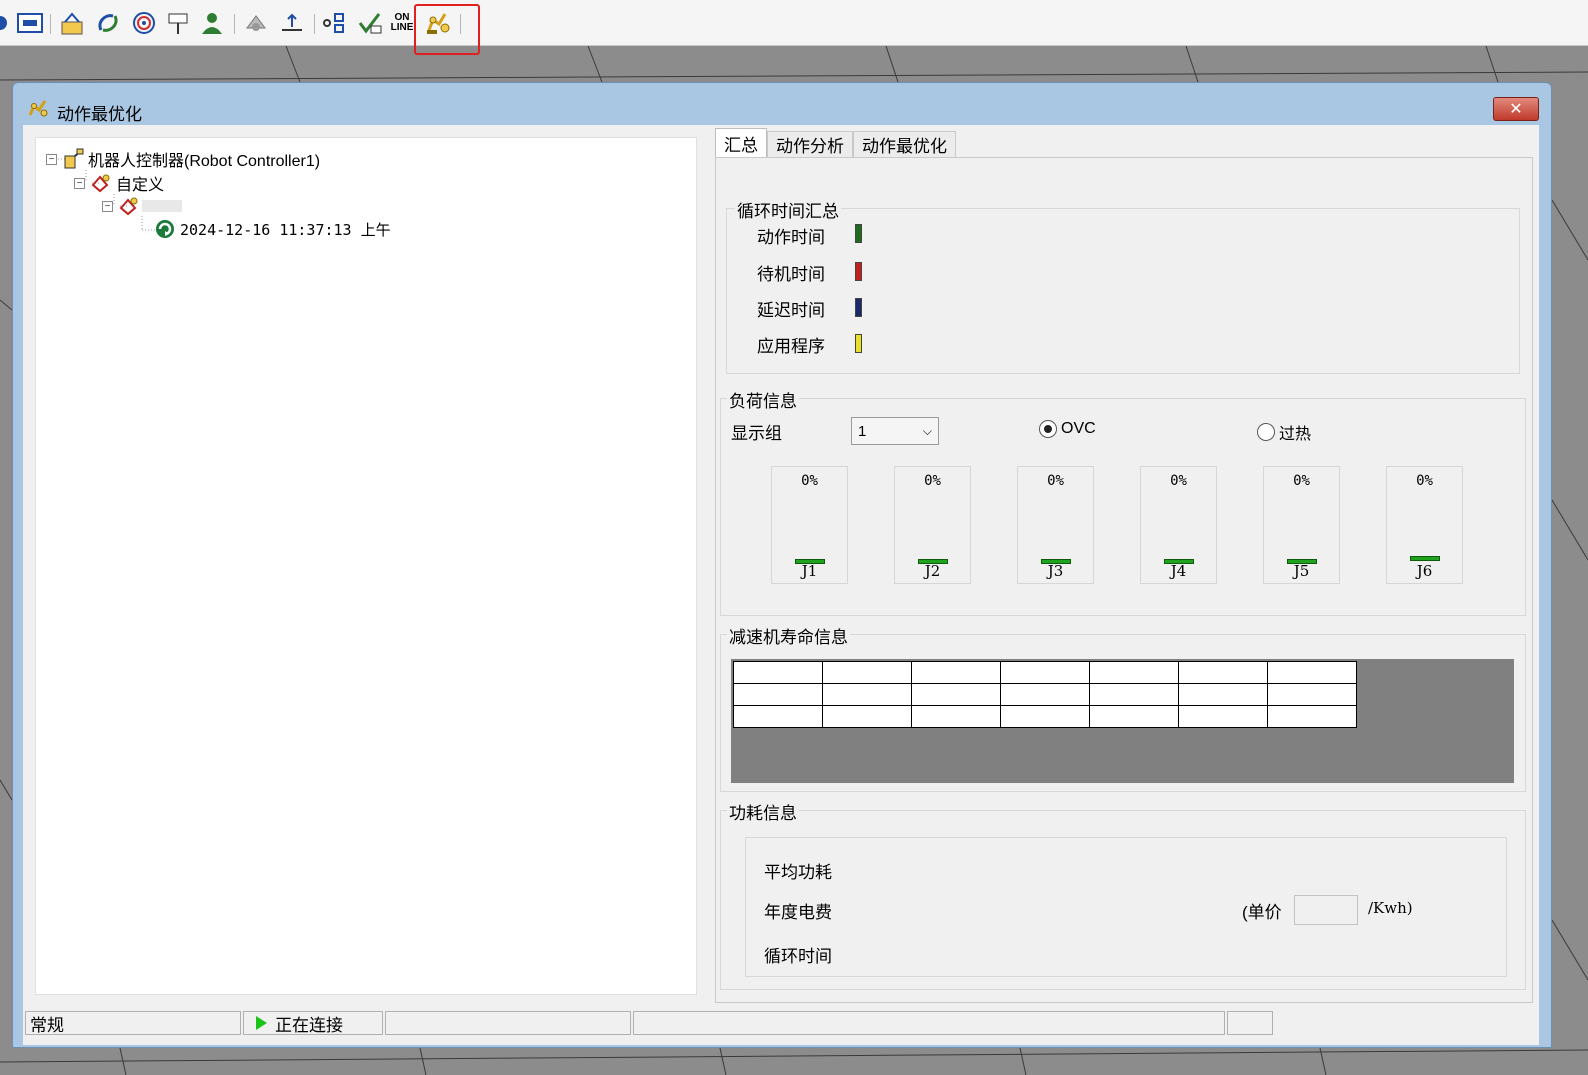  Describe the element at coordinates (7, 23) in the screenshot. I see `prev-icon` at that location.